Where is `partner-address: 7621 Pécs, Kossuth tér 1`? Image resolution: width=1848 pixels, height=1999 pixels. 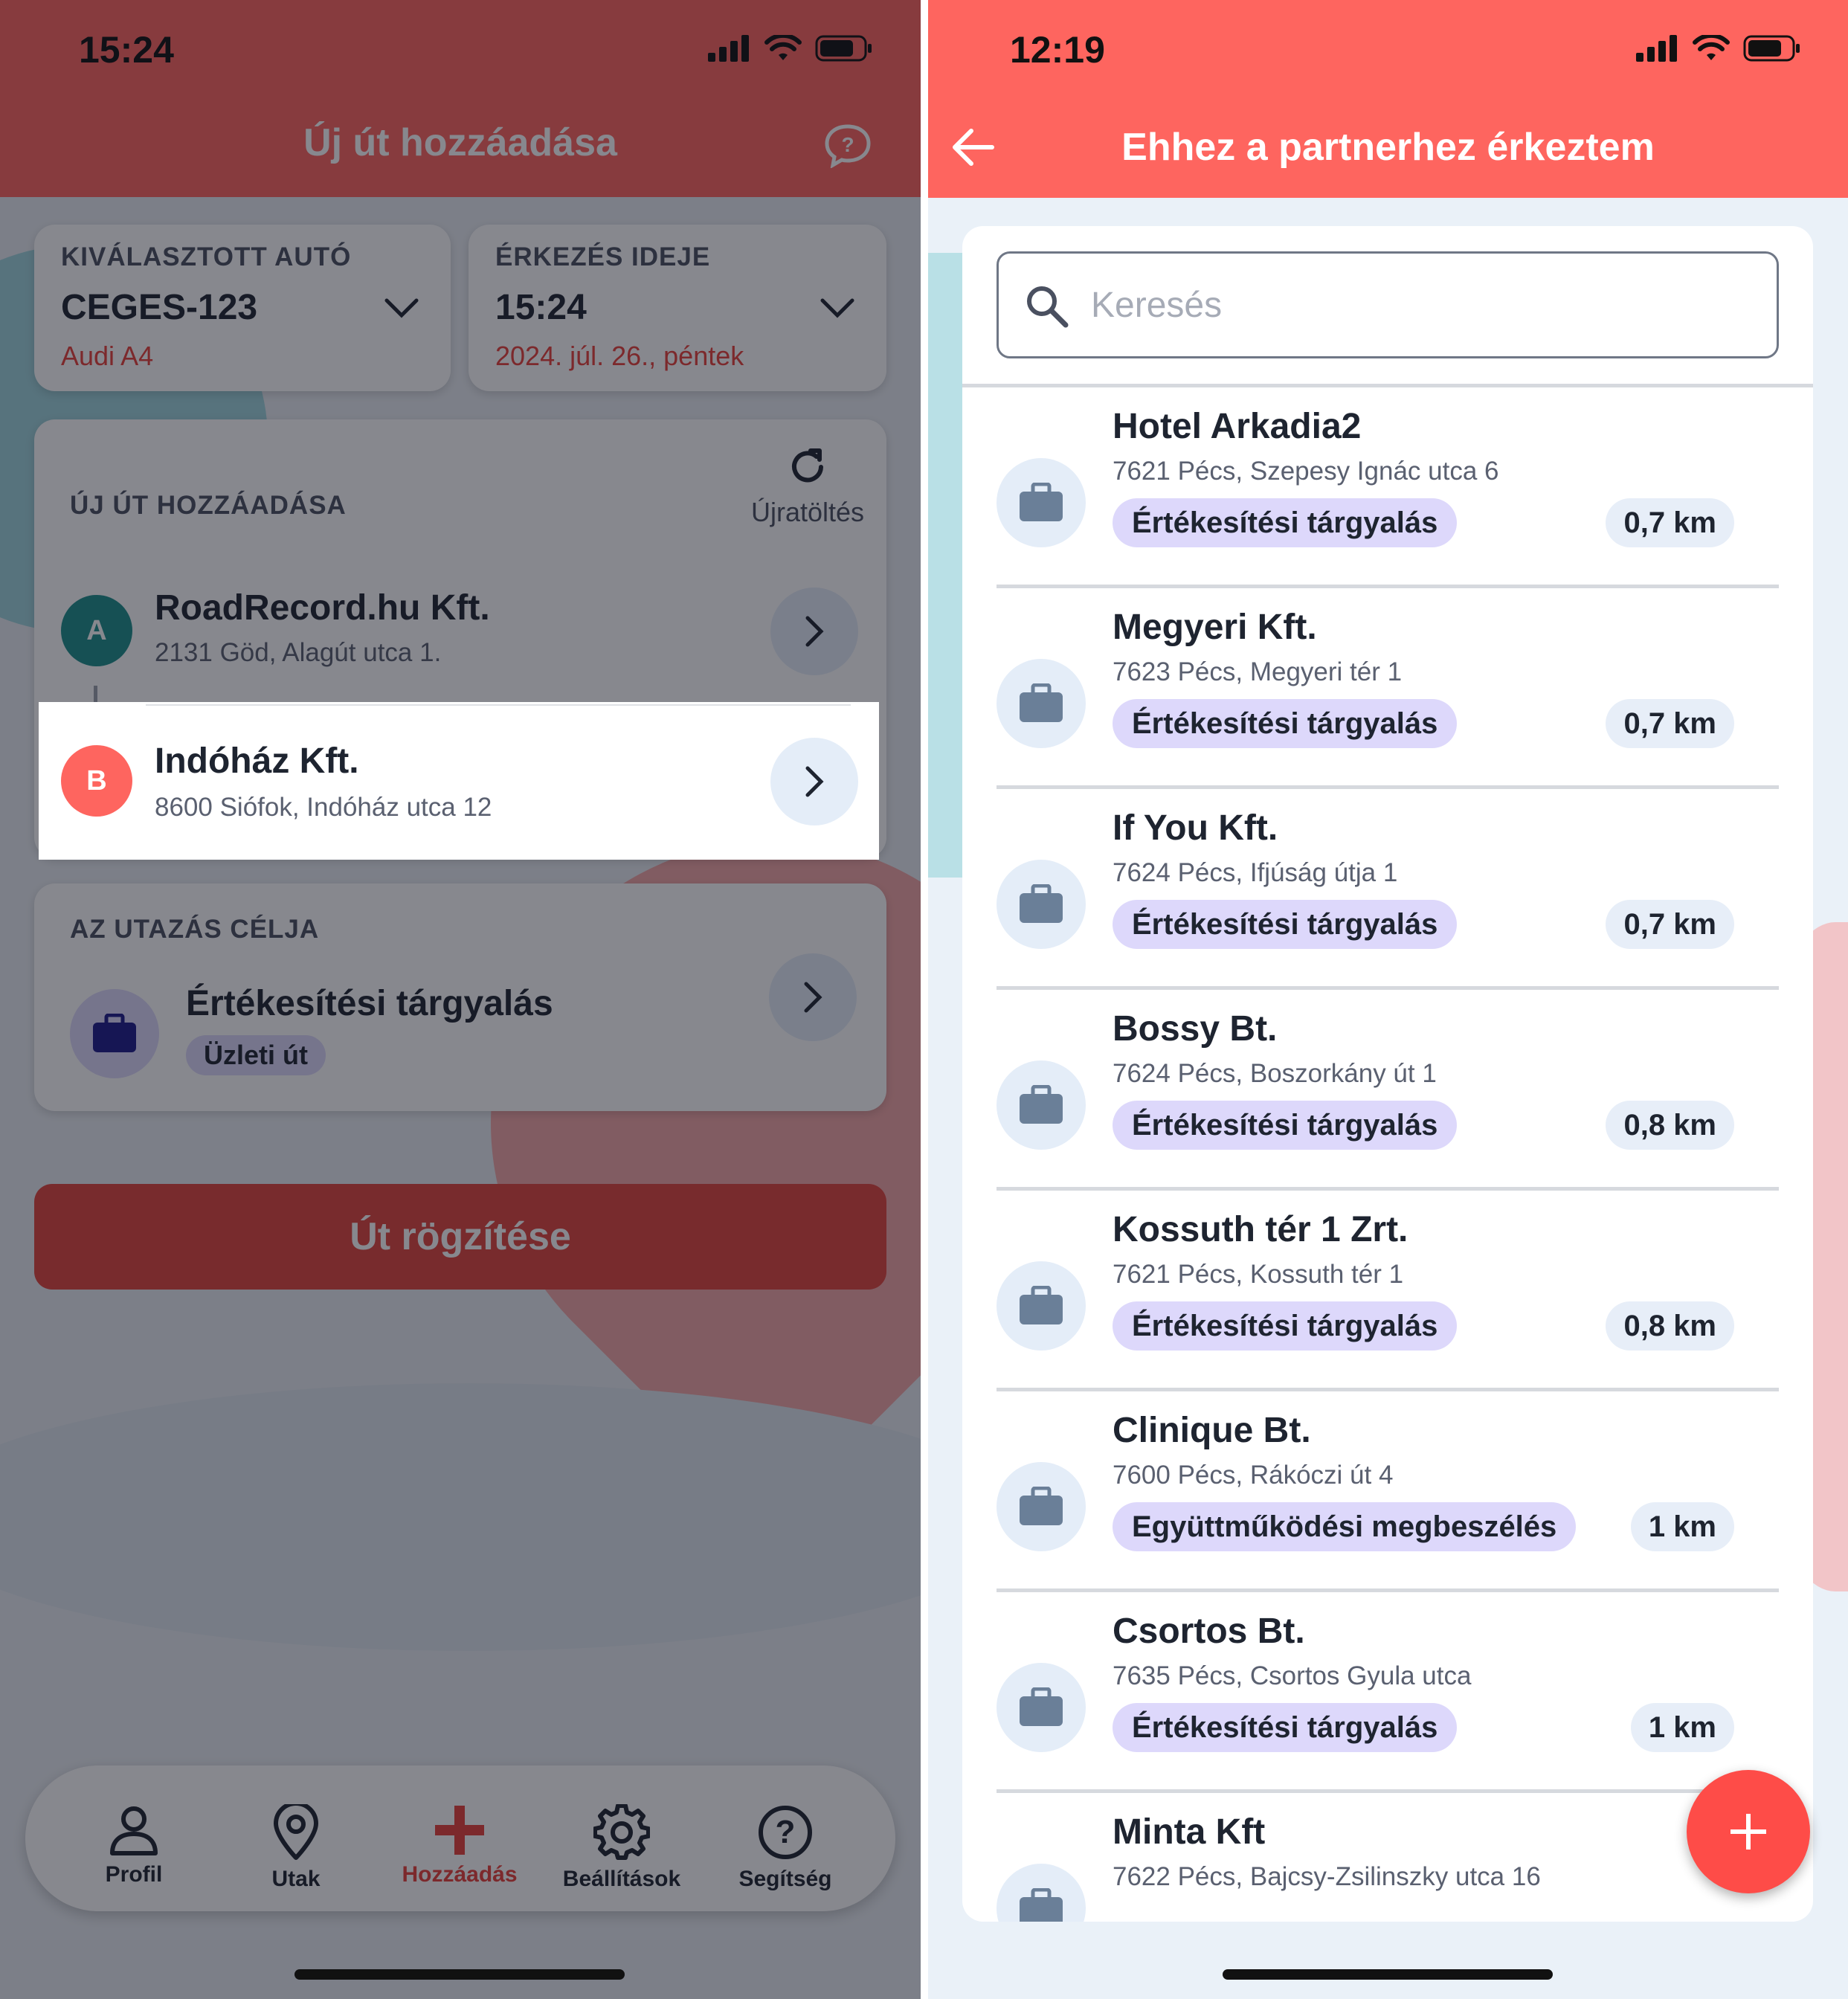
partner-address: 7621 Pécs, Kossuth tér 1 is located at coordinates (1258, 1274).